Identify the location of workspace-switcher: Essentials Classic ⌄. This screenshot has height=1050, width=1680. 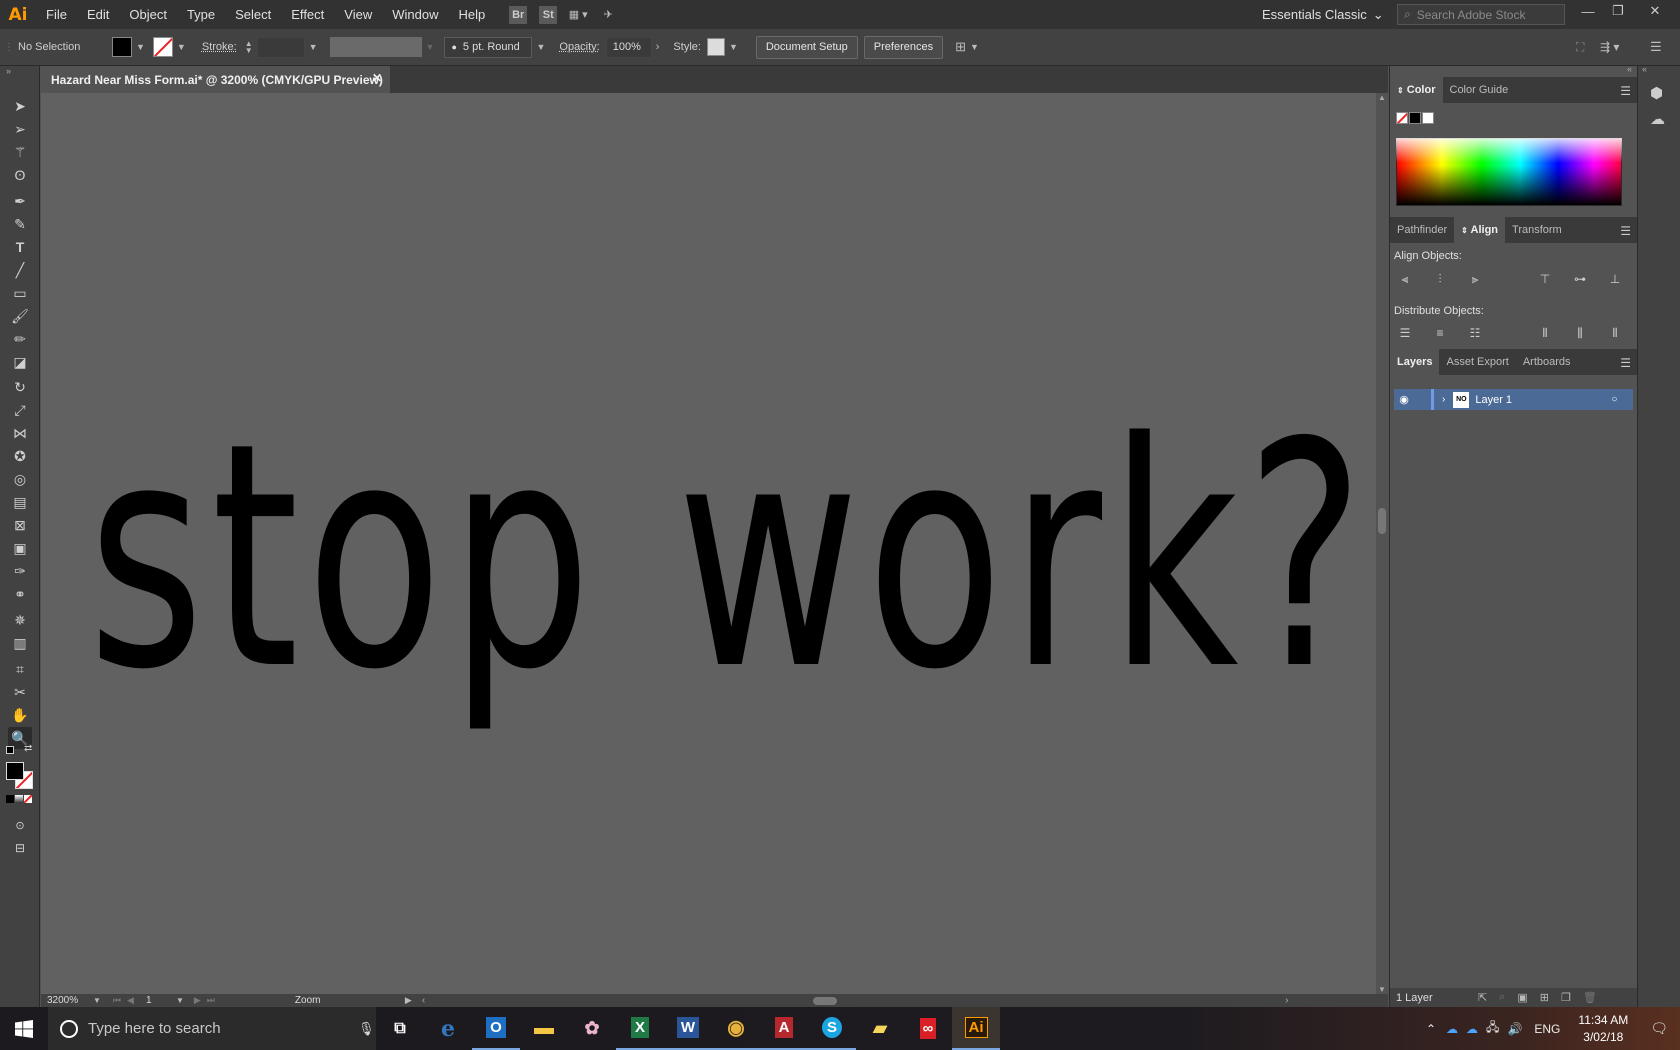
(1323, 14).